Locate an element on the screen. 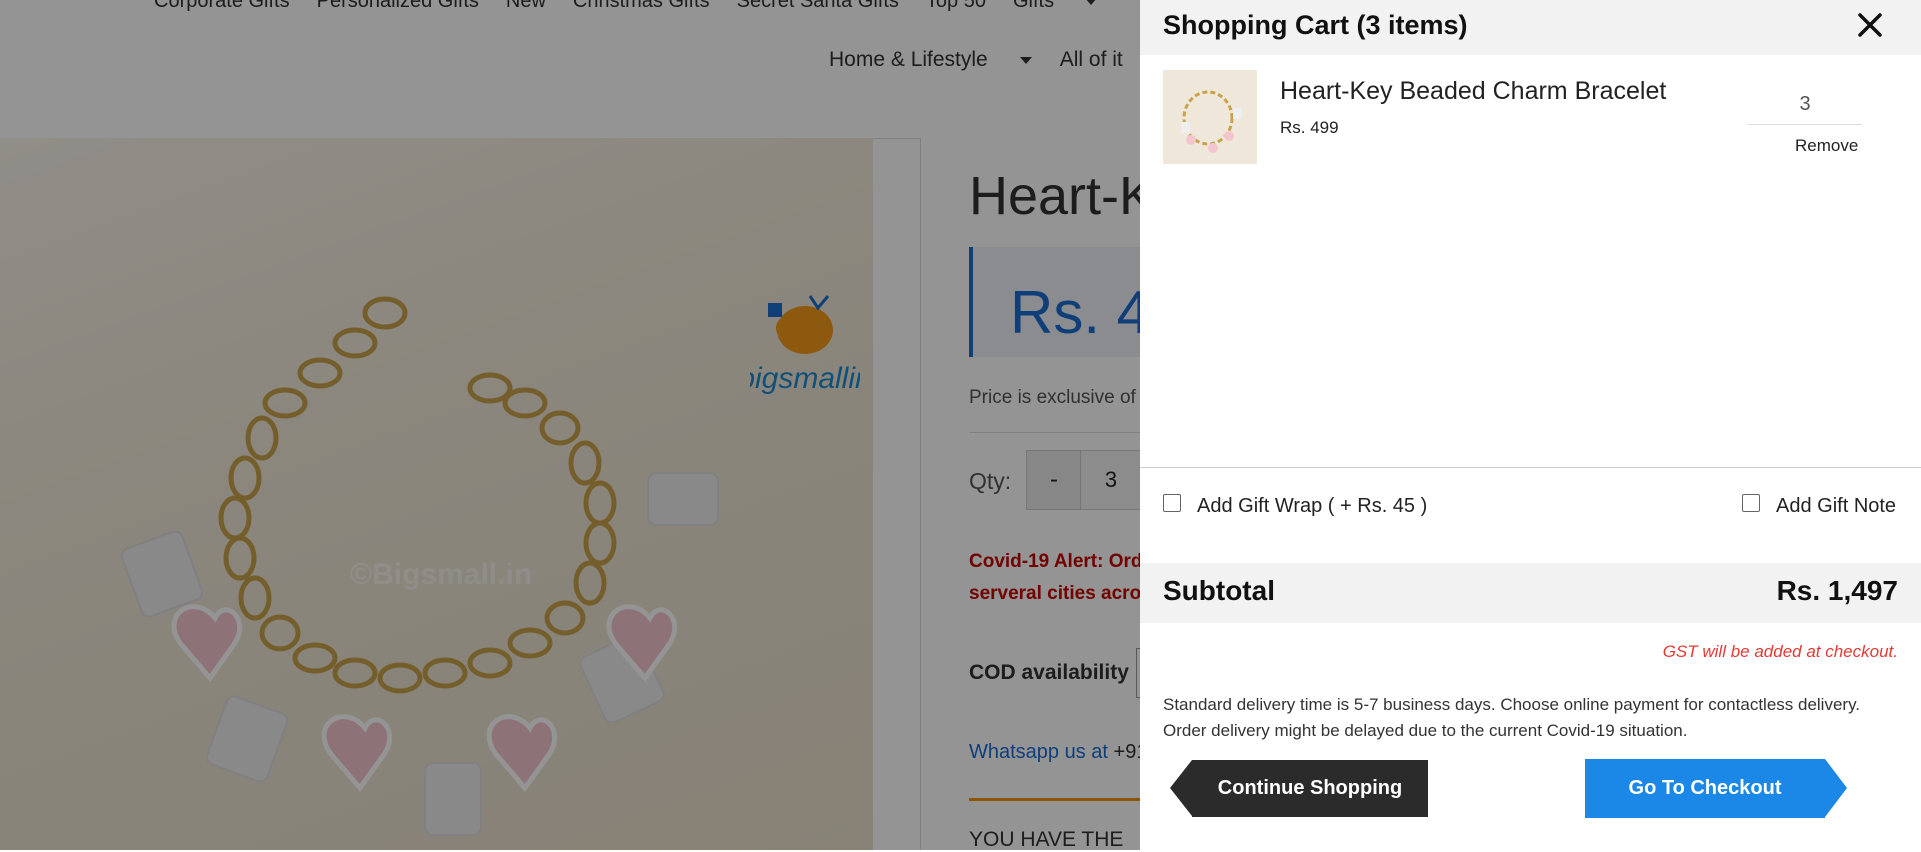  gift-wrap-checkbox is located at coordinates (1172, 502).